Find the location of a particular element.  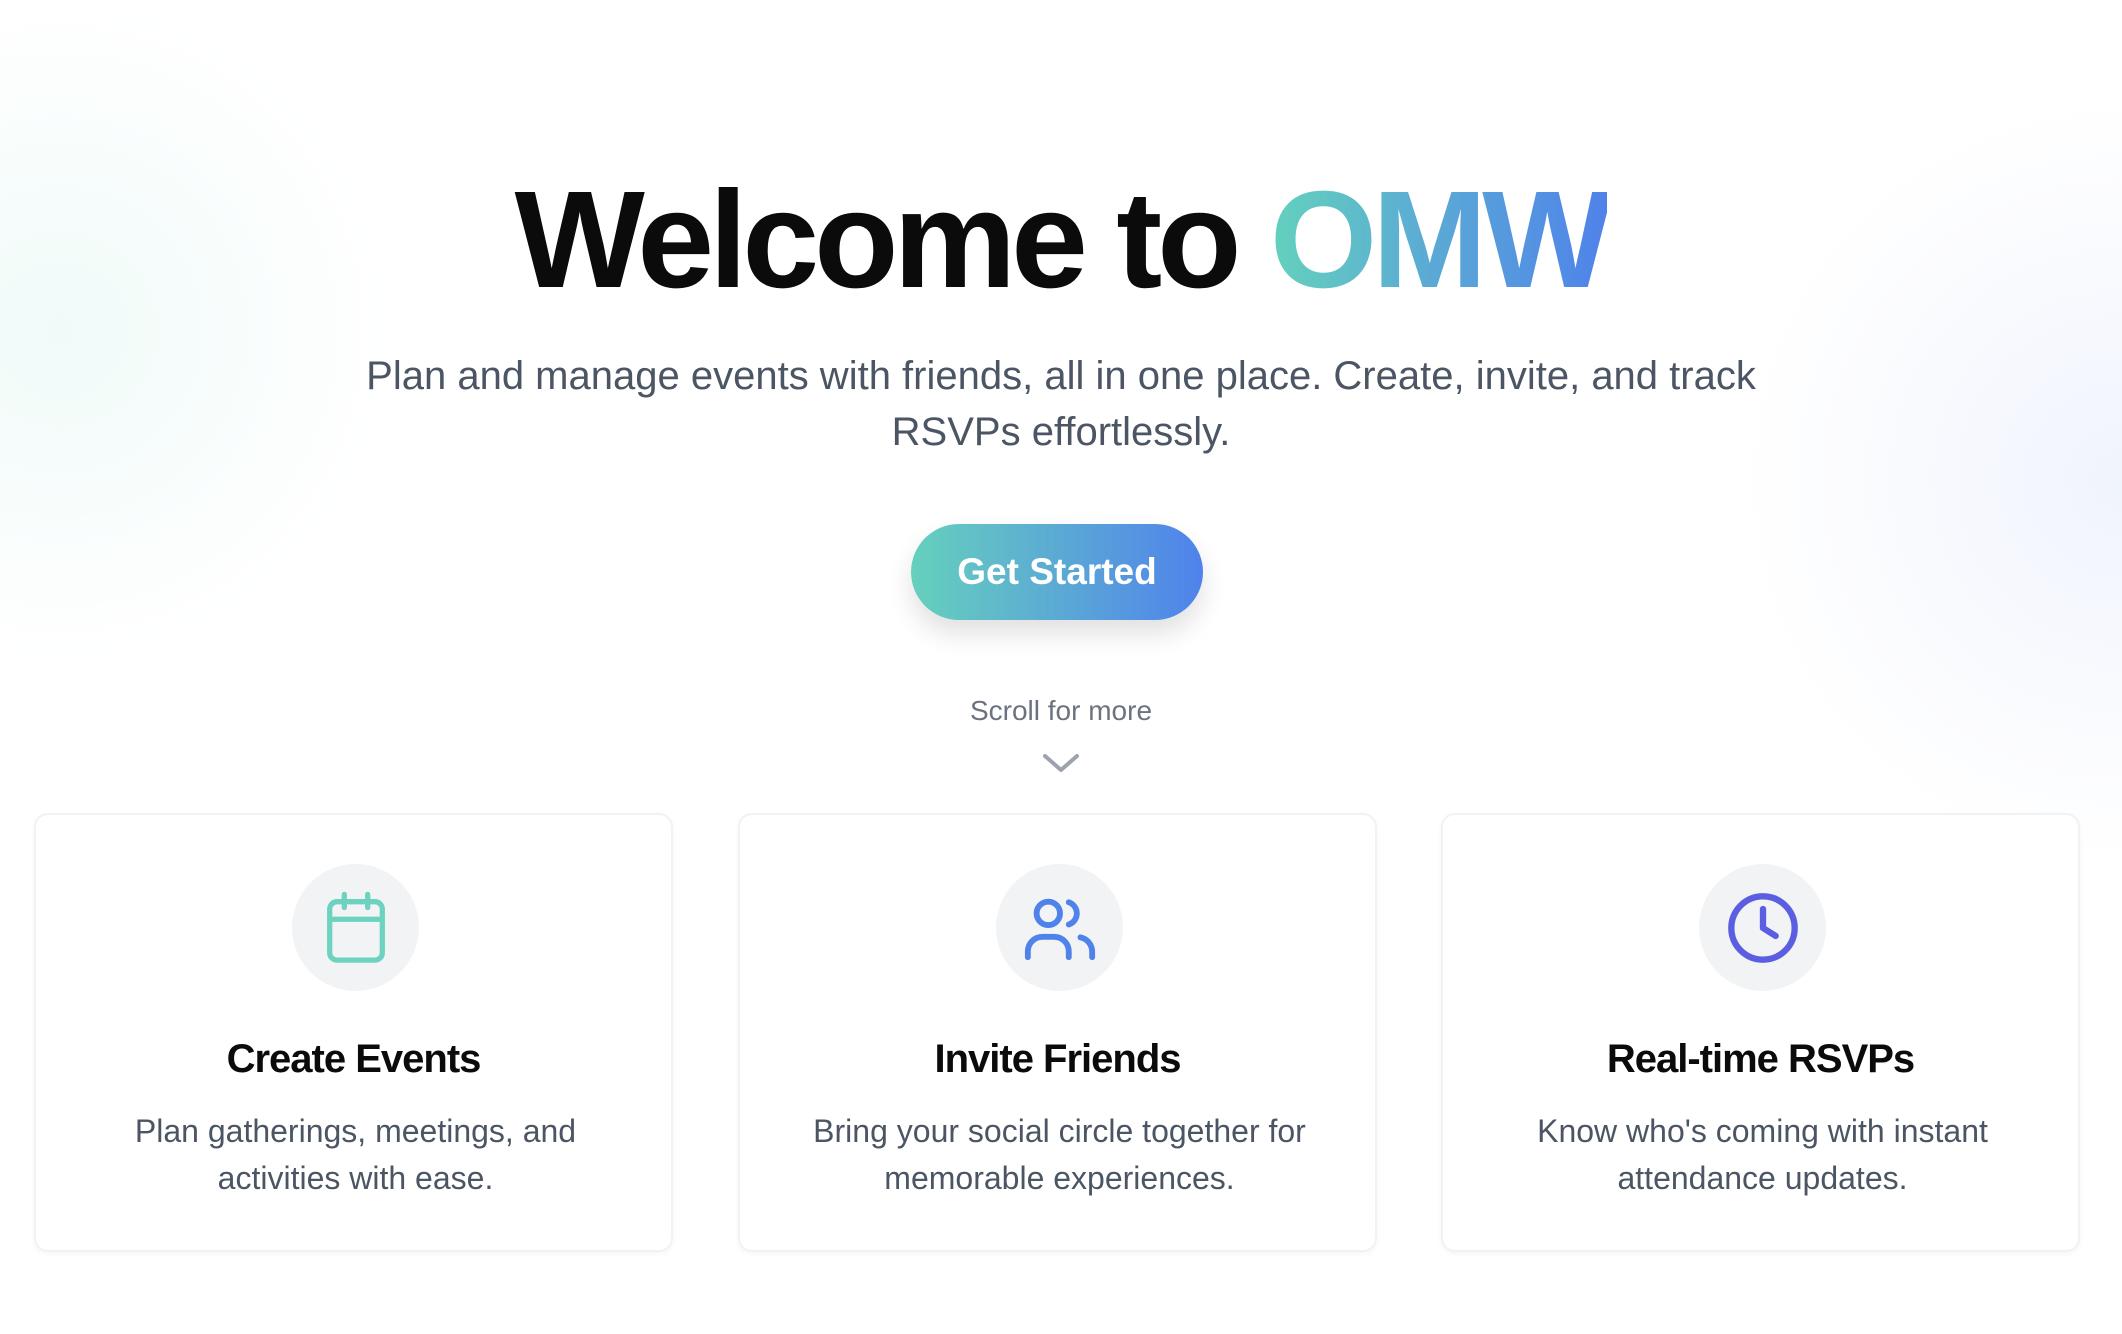

scroll-hint: Scroll for more is located at coordinates (1061, 710).